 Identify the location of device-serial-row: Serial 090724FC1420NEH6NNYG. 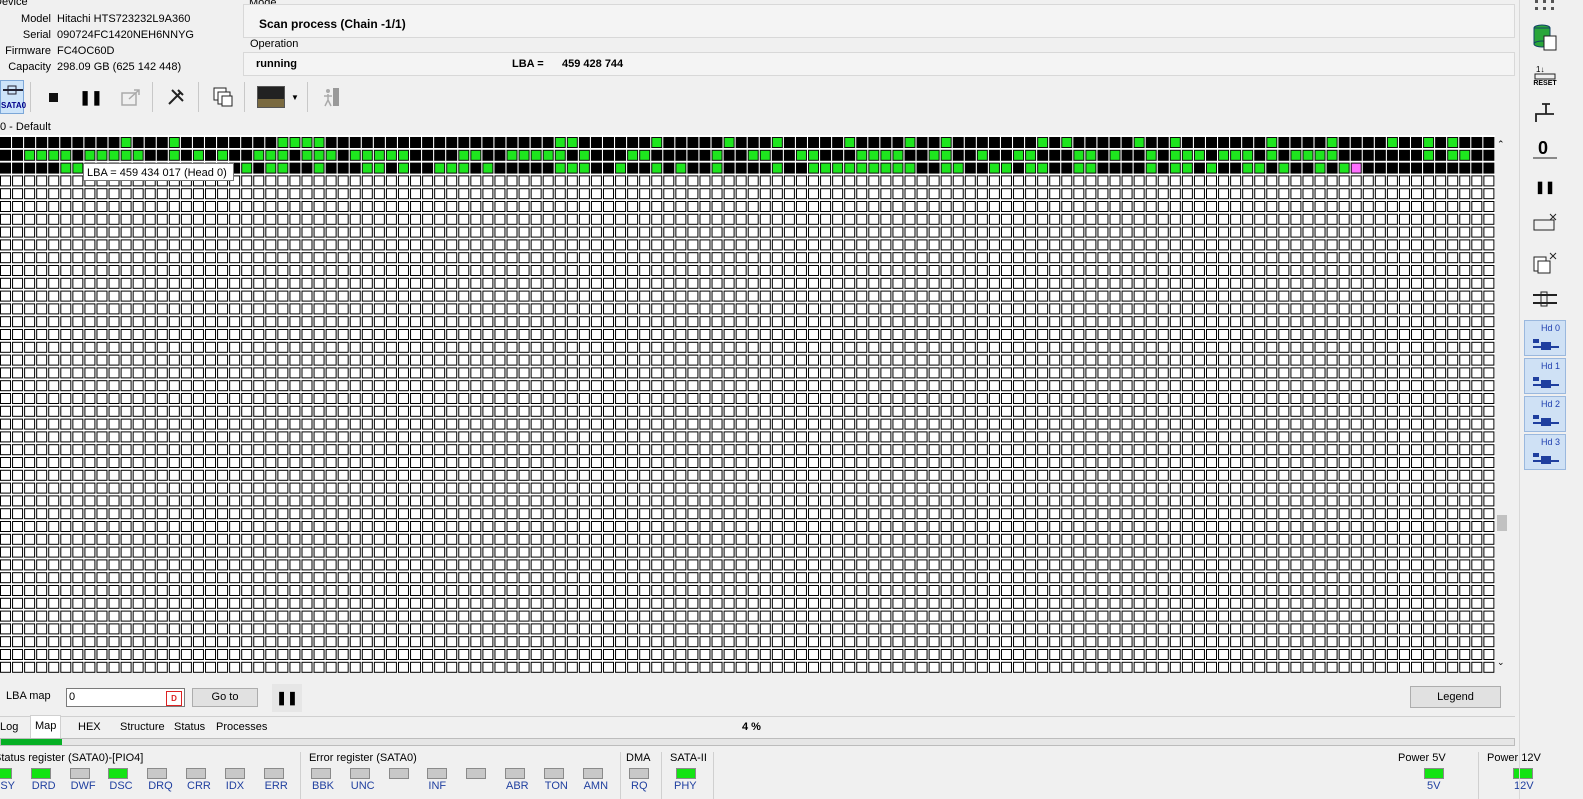
(120, 36).